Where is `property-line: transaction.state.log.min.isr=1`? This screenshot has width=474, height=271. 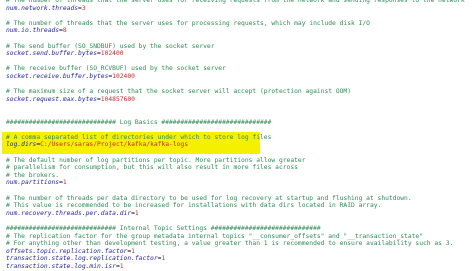
property-line: transaction.state.log.min.isr=1 is located at coordinates (65, 267).